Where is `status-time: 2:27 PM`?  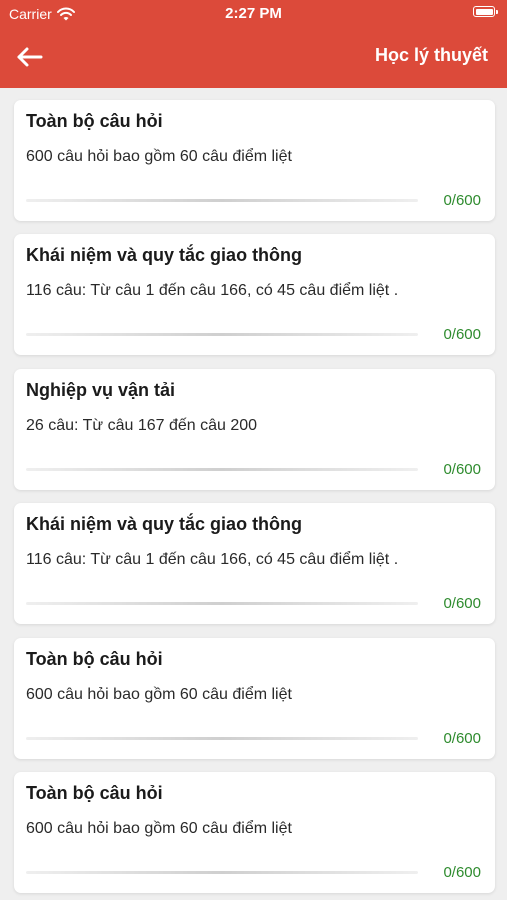
status-time: 2:27 PM is located at coordinates (253, 13).